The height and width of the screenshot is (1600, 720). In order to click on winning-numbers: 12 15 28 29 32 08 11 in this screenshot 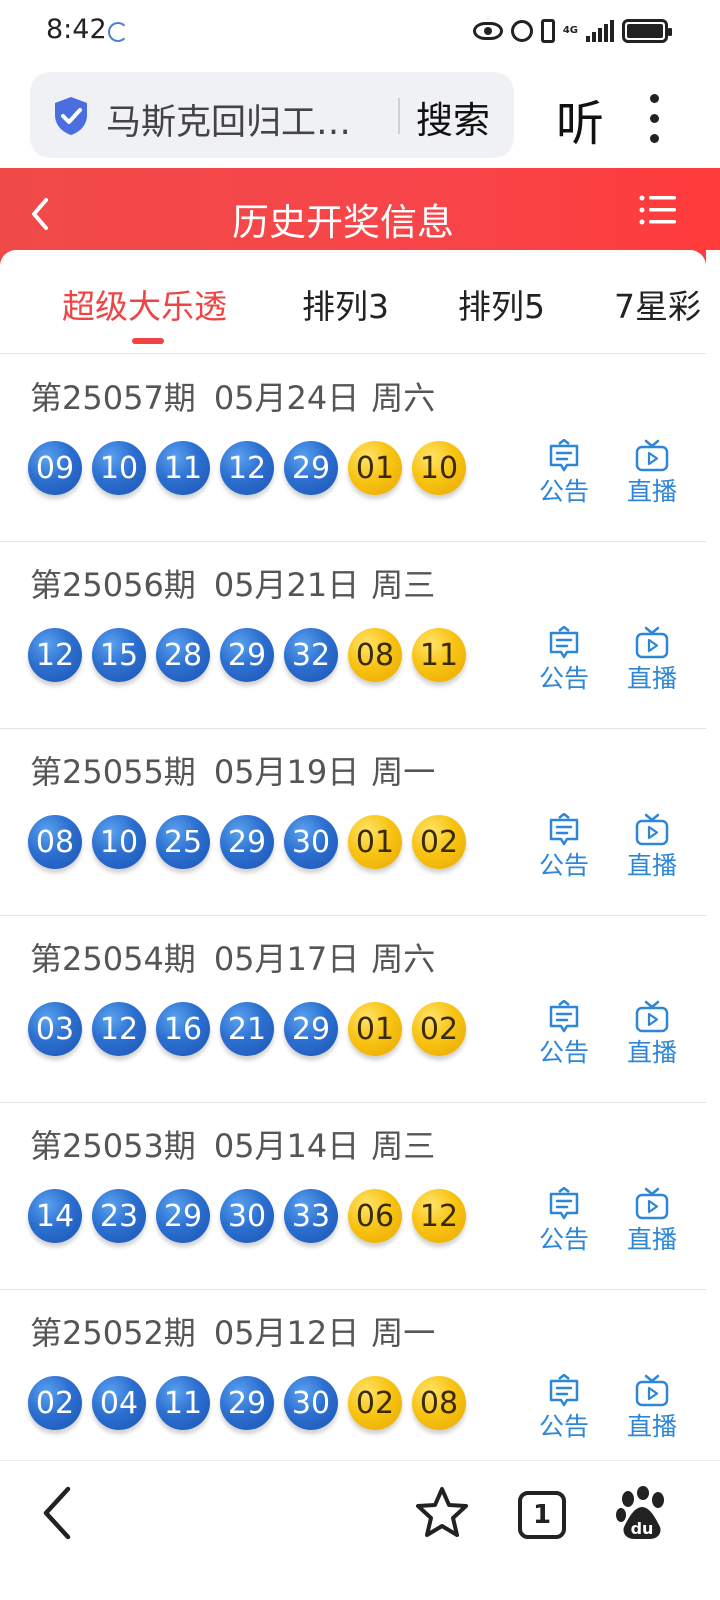, I will do `click(247, 655)`.